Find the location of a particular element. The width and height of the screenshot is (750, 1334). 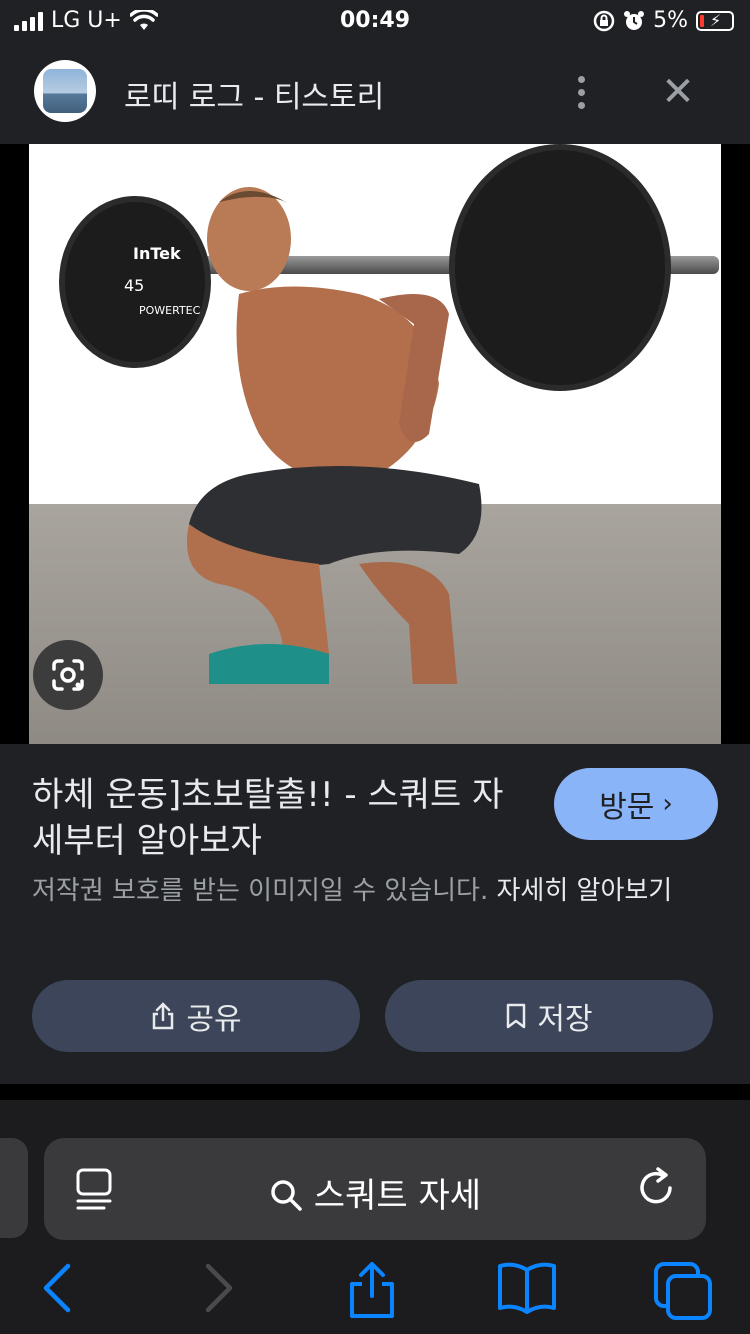

plate-logo-label: InTek is located at coordinates (157, 253).